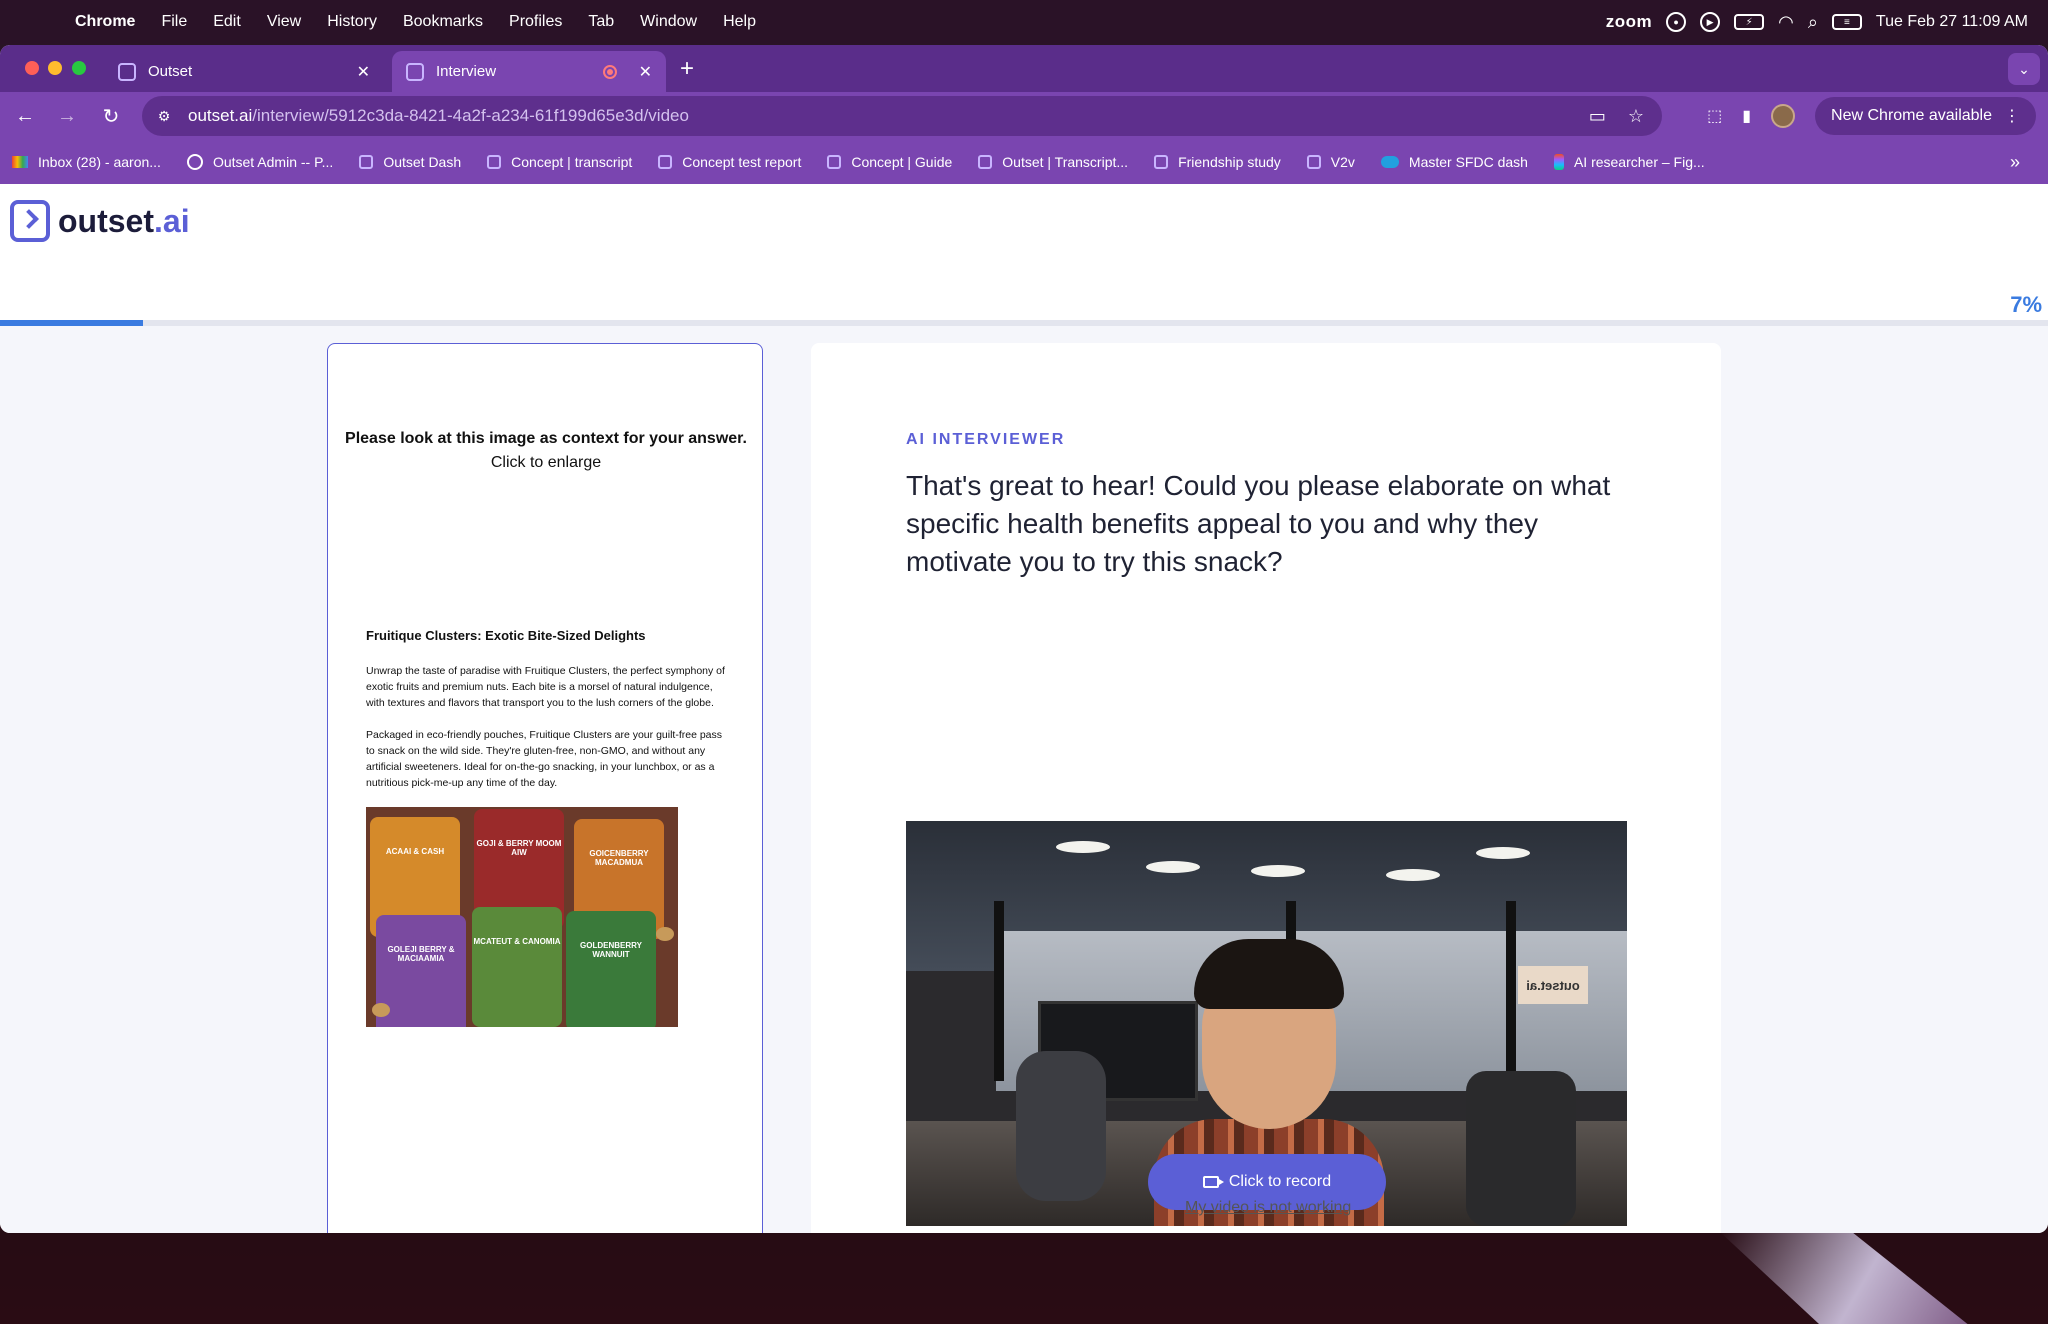 This screenshot has height=1324, width=2048. What do you see at coordinates (1952, 22) in the screenshot?
I see `menubar-clock: Tue Feb 27 11:09 AM` at bounding box center [1952, 22].